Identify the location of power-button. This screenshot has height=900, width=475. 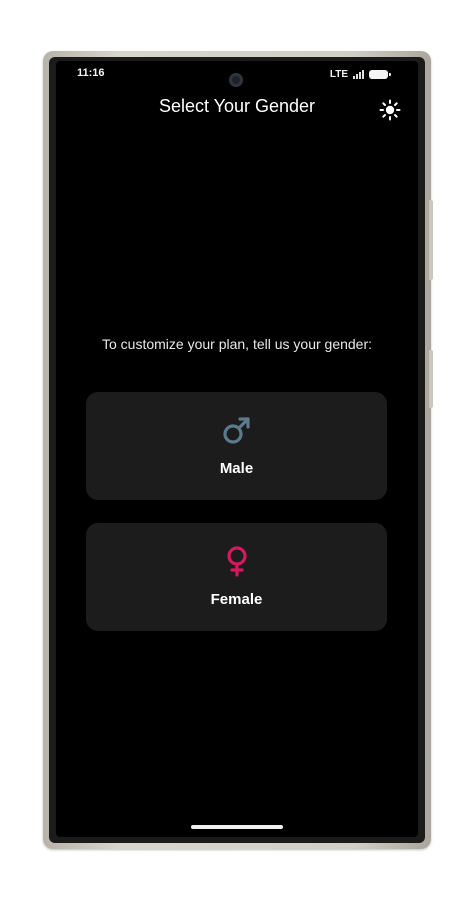
(431, 240).